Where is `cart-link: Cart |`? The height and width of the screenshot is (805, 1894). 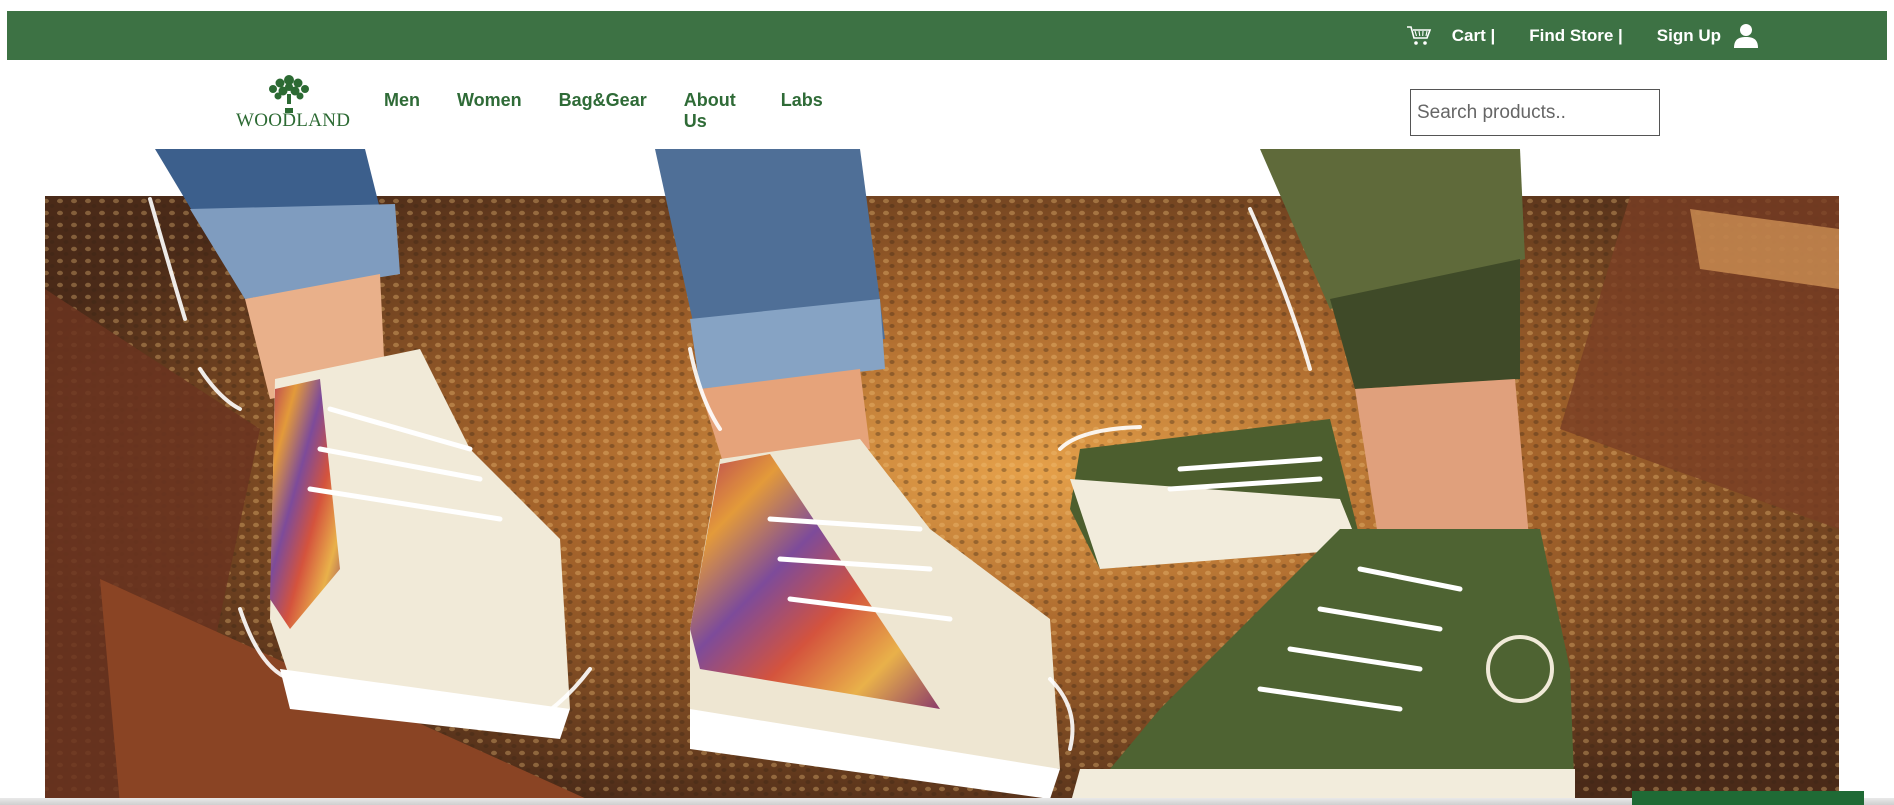 cart-link: Cart | is located at coordinates (1474, 36).